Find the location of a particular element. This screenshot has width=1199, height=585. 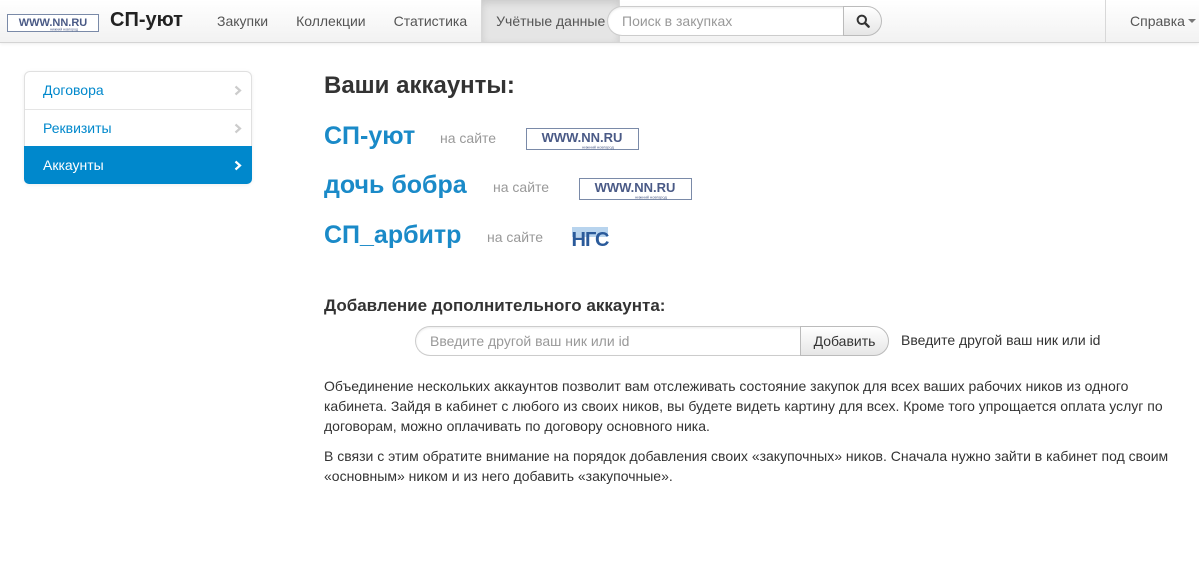

nav-item-statistics: Статистика is located at coordinates (431, 21).